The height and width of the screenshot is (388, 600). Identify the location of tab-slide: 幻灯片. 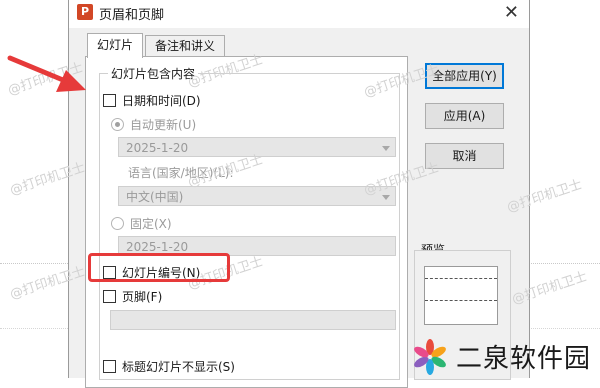
(115, 45).